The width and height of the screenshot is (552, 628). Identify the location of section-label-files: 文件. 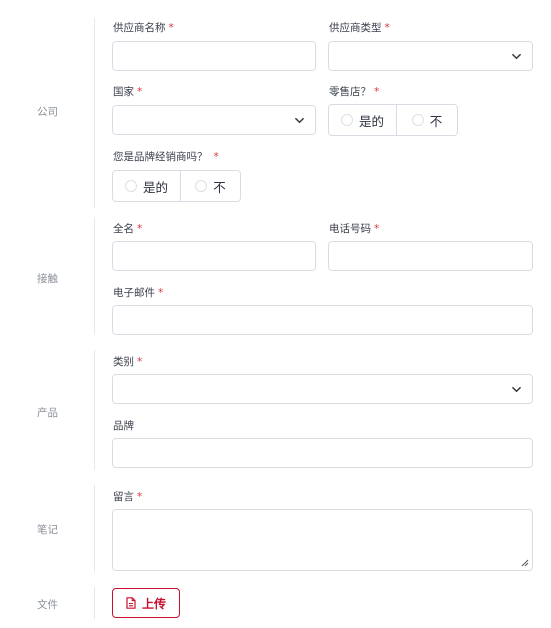
(47, 605).